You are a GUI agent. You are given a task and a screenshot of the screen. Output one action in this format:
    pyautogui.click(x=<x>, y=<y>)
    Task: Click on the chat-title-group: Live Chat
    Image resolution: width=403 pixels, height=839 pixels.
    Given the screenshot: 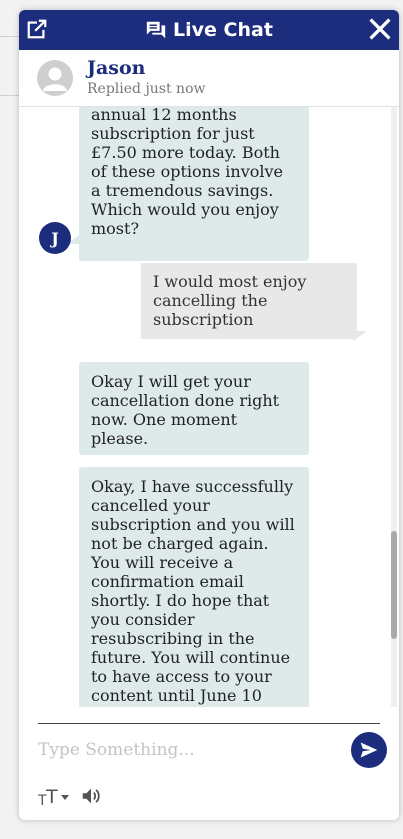 What is the action you would take?
    pyautogui.click(x=209, y=30)
    